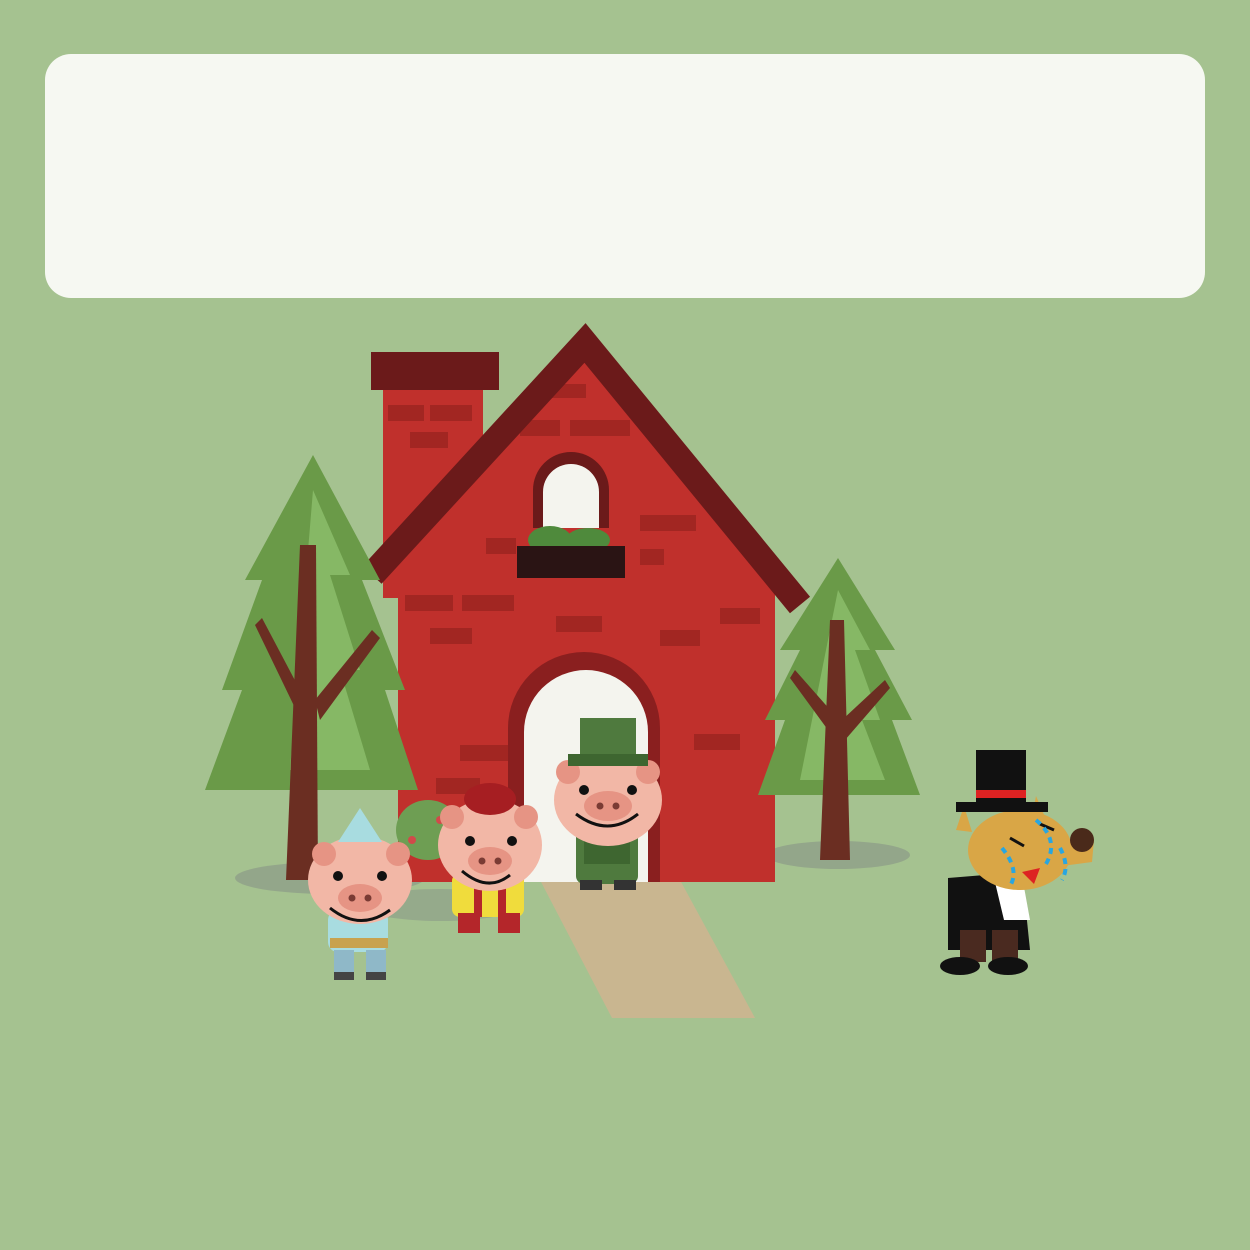 This screenshot has height=1250, width=1250. I want to click on pig-red-hat, so click(490, 858).